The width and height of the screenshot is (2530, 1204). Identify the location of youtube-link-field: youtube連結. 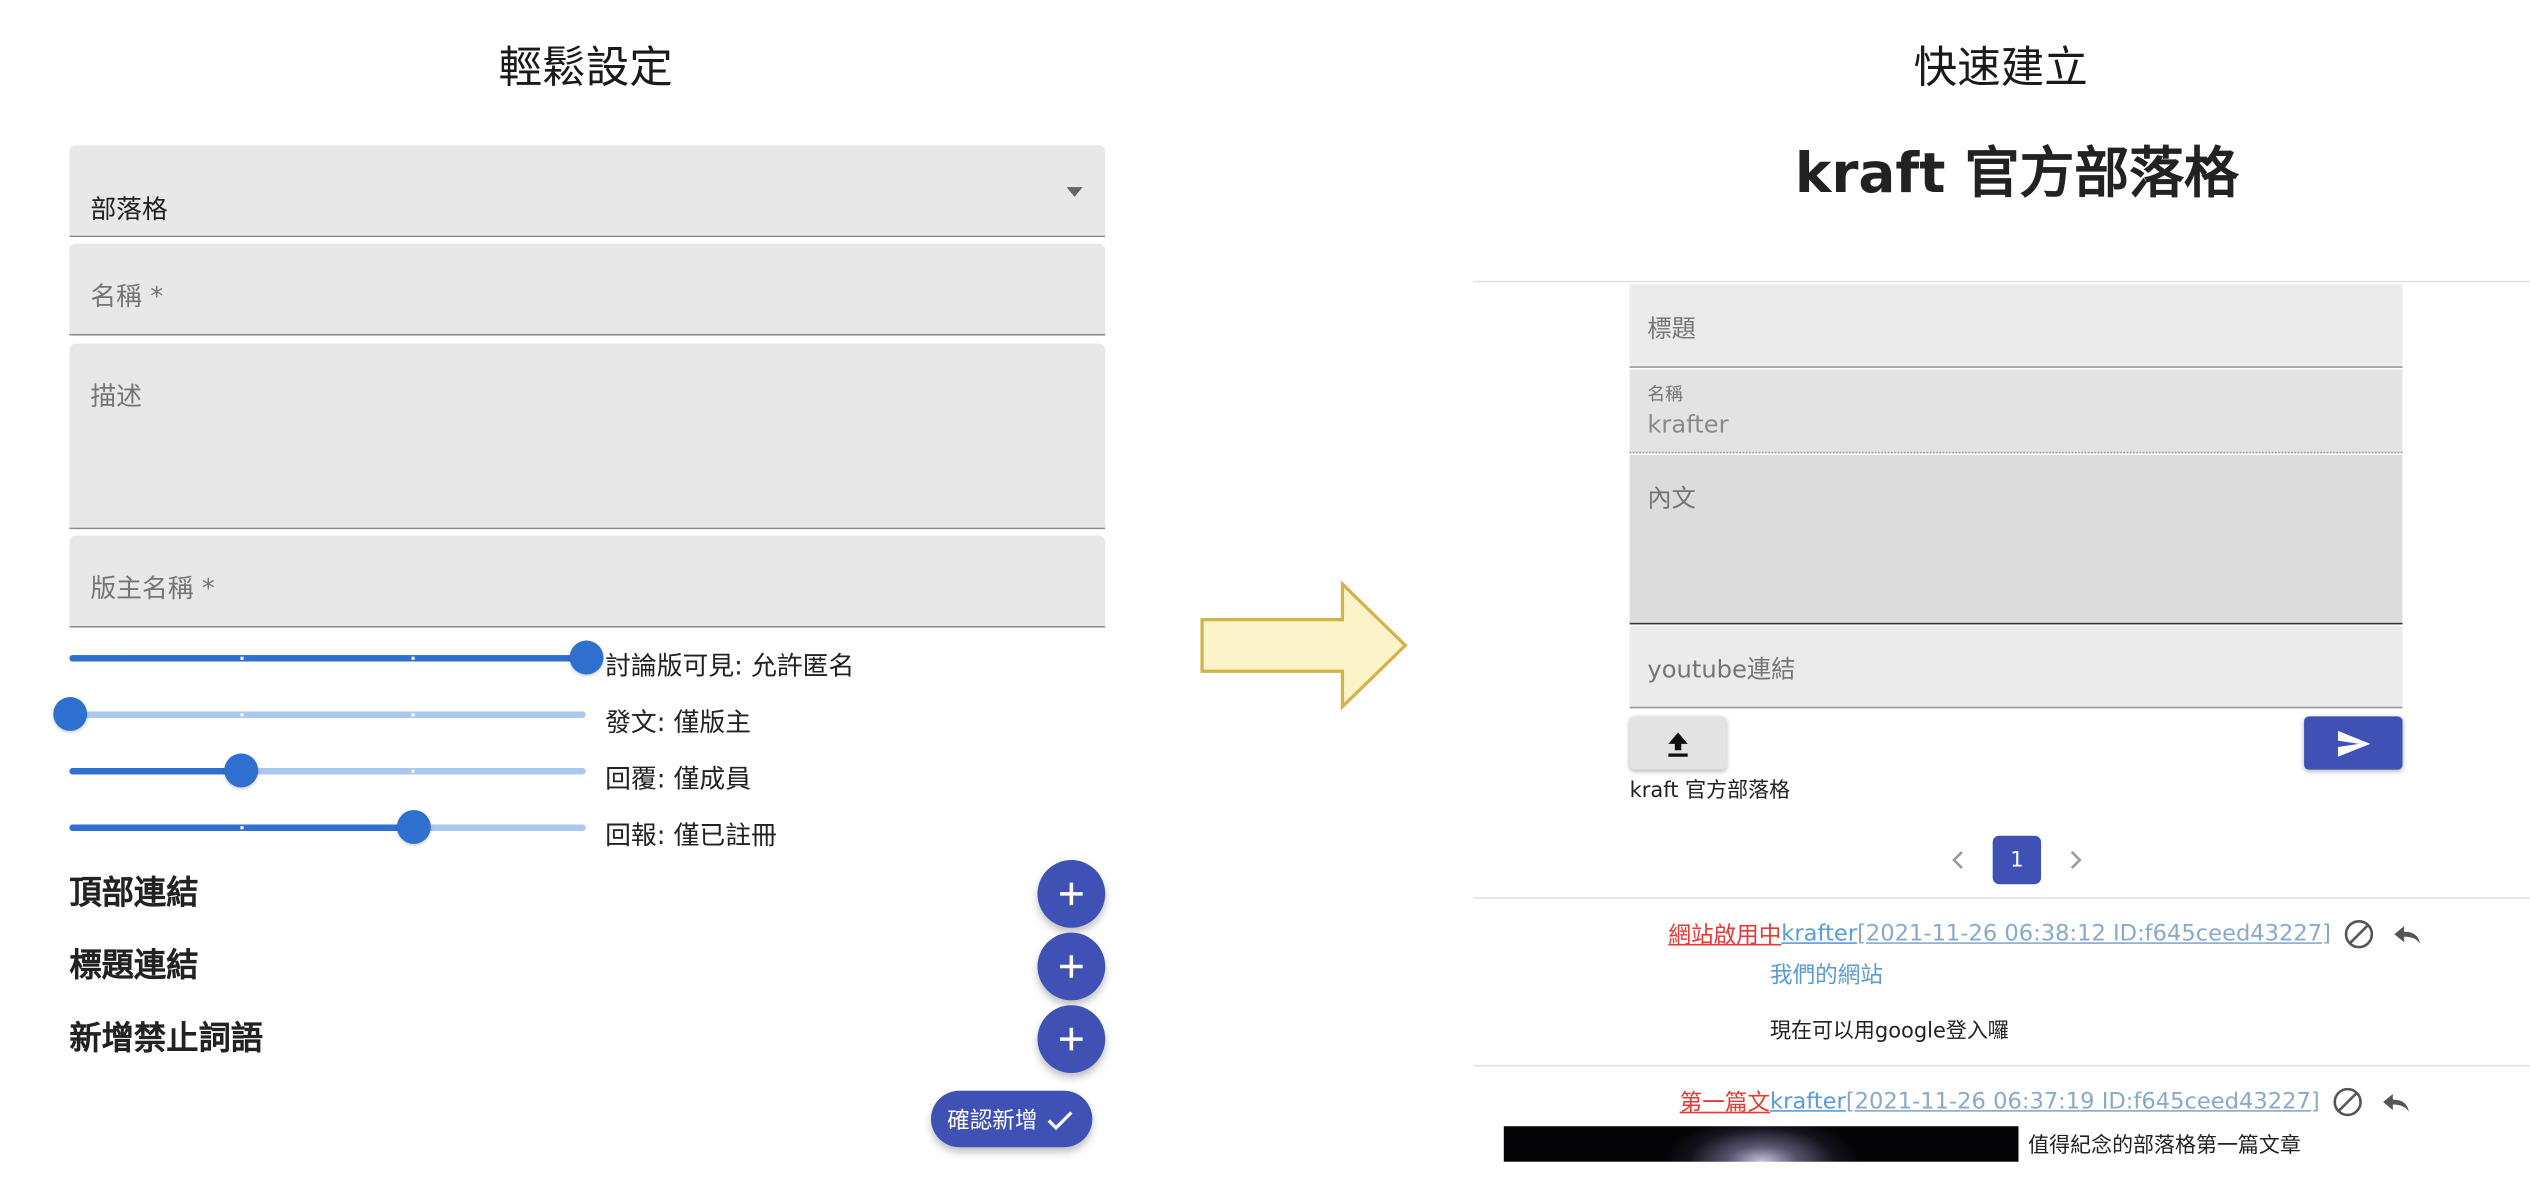
(2016, 667).